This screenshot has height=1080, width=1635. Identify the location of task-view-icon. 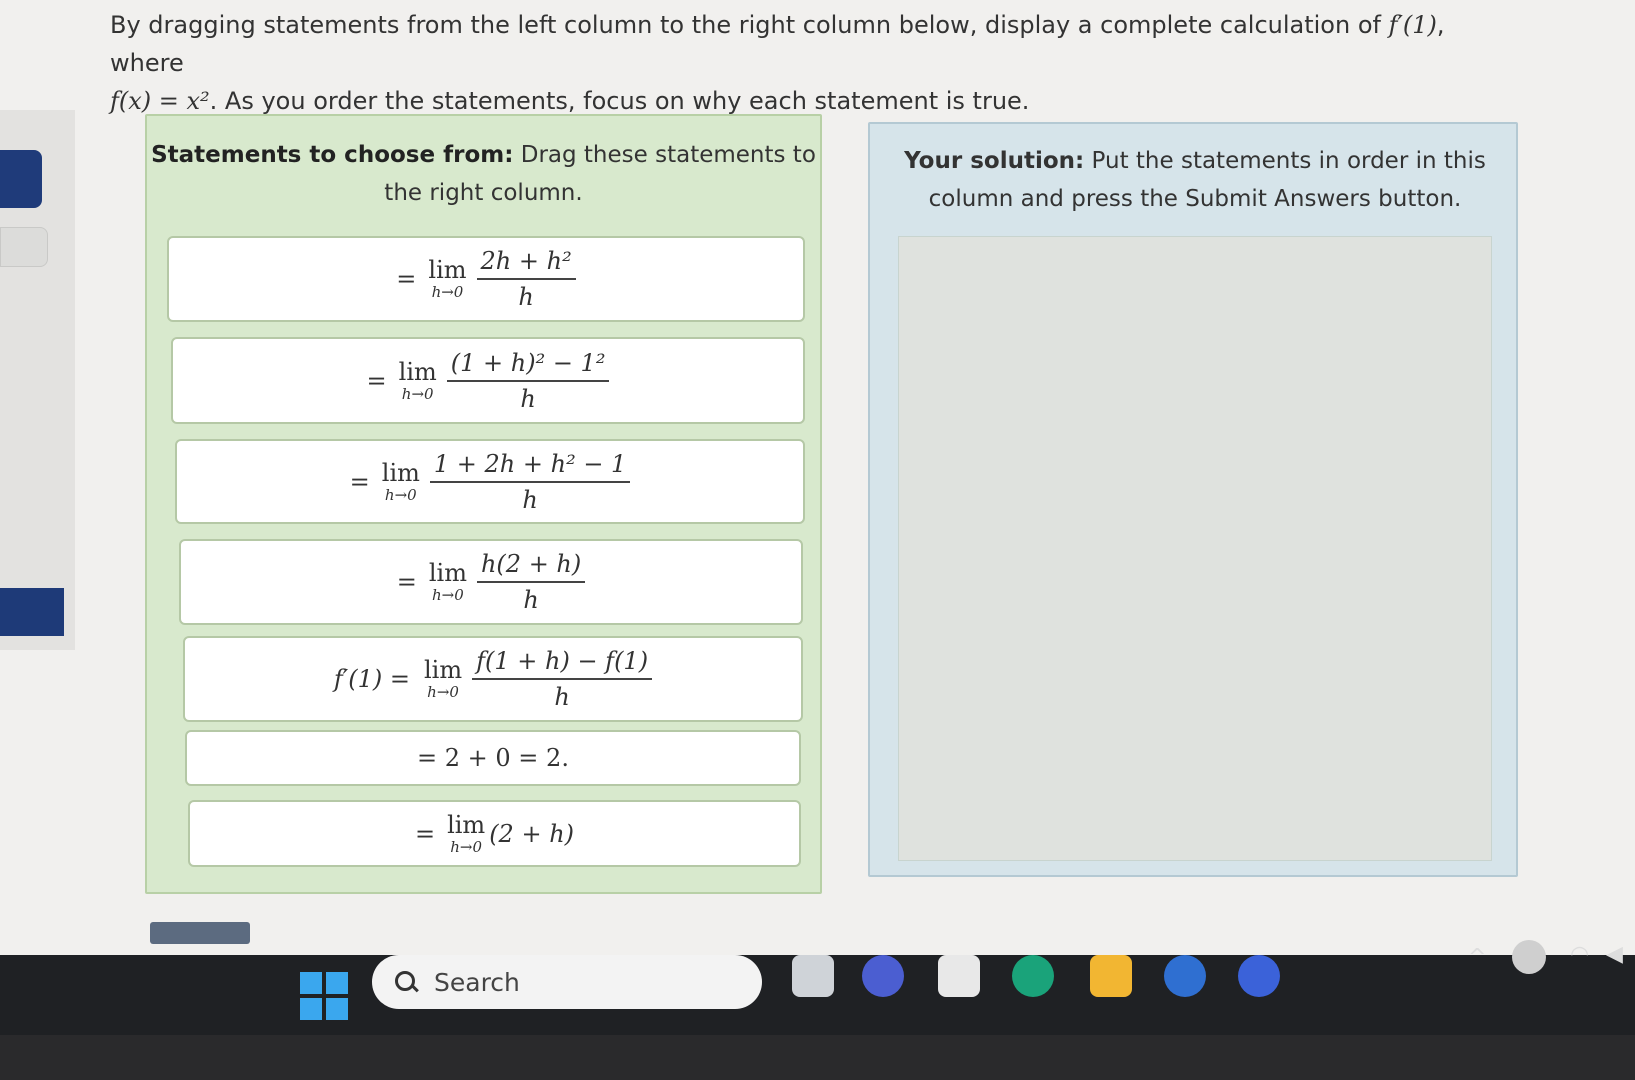
(813, 976).